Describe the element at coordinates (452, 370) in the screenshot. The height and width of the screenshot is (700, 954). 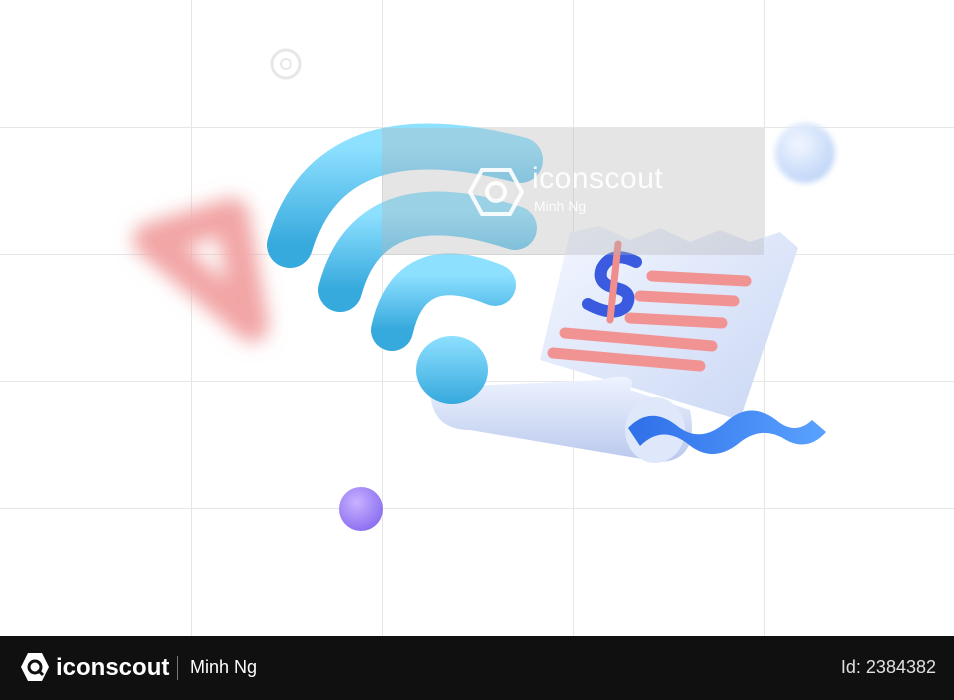
I see `wifi-dot` at that location.